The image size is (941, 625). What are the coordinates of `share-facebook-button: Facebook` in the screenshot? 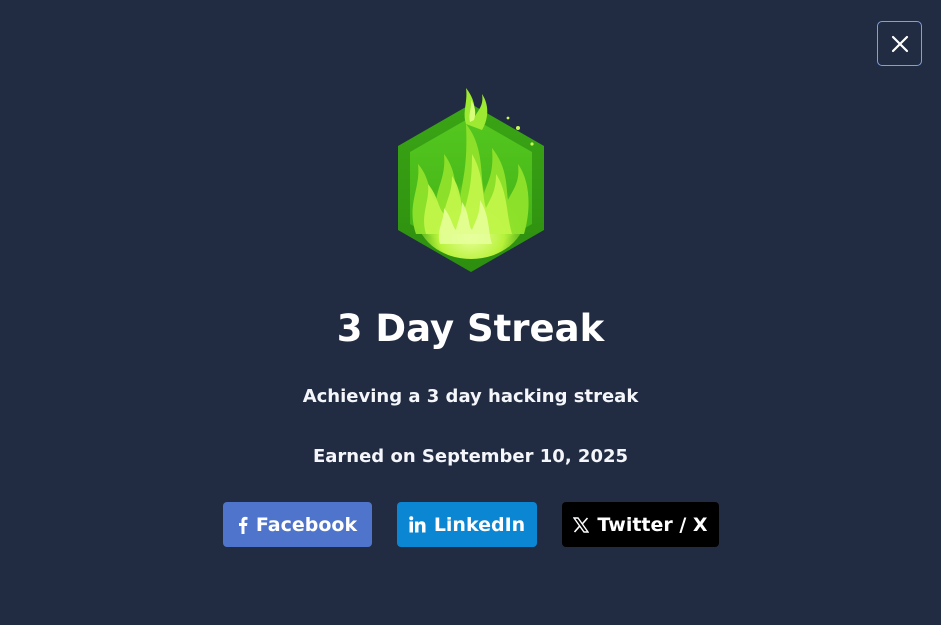 It's located at (297, 524).